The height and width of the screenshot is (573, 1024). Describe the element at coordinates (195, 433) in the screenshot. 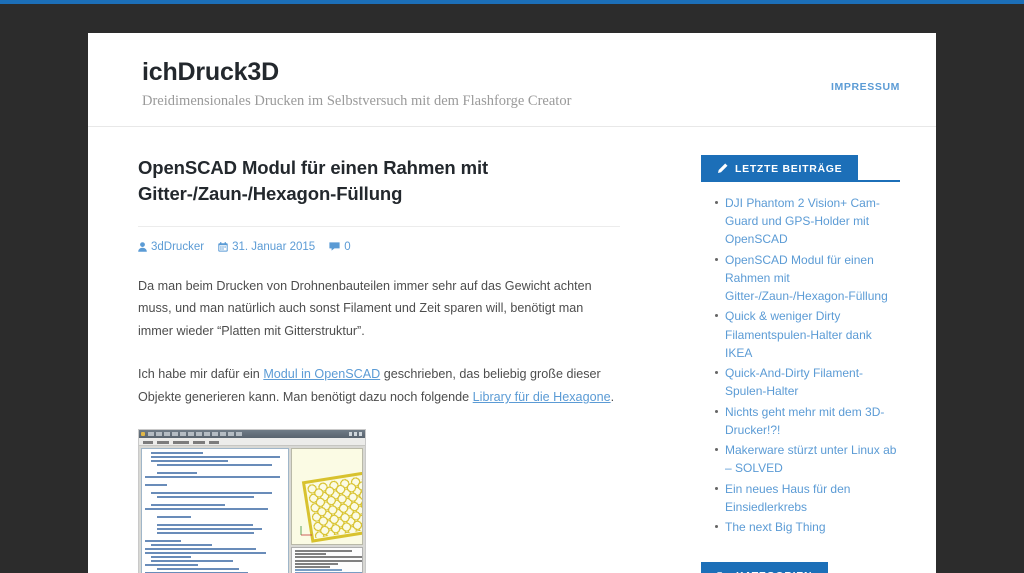

I see `openscad-window-title` at that location.